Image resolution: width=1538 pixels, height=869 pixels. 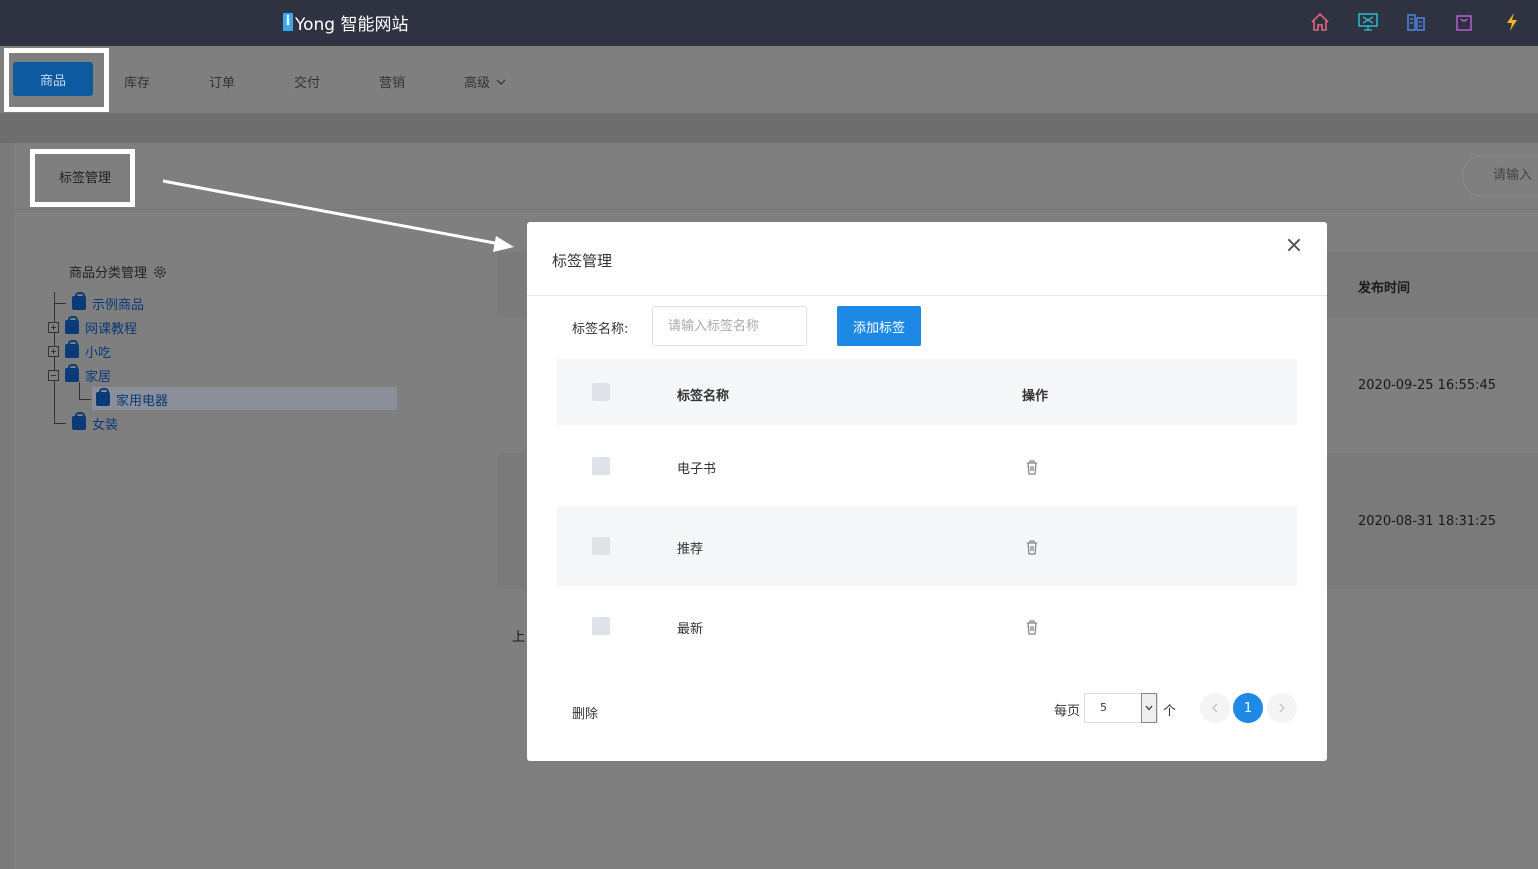 I want to click on modal-title: 标签管理, so click(x=582, y=261).